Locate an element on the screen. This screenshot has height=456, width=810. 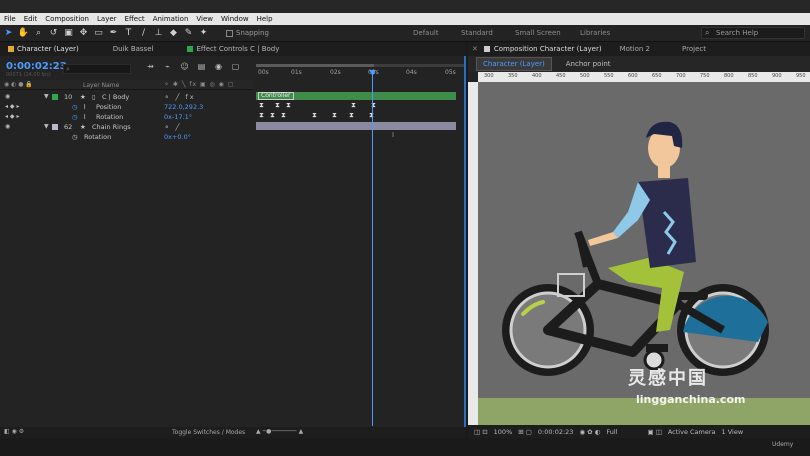
grid-icon: ⊞ ▢ is located at coordinates (525, 432).